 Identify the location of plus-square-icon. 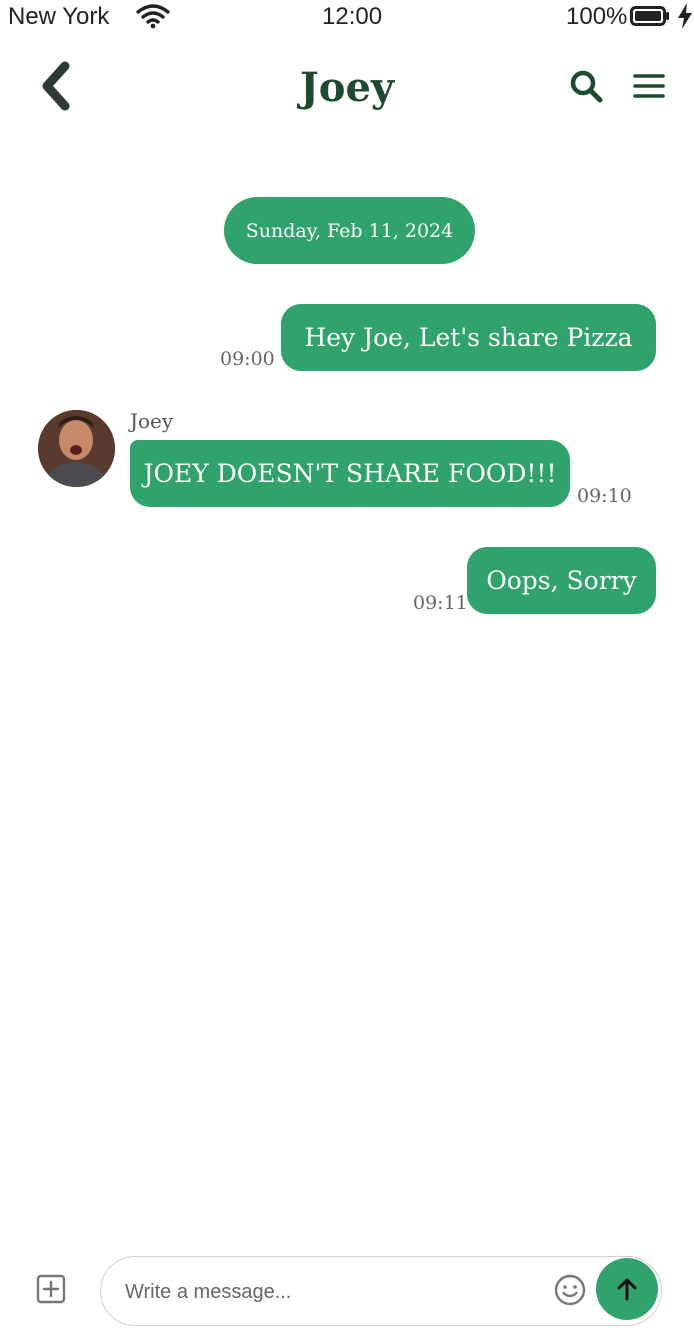
(51, 1289).